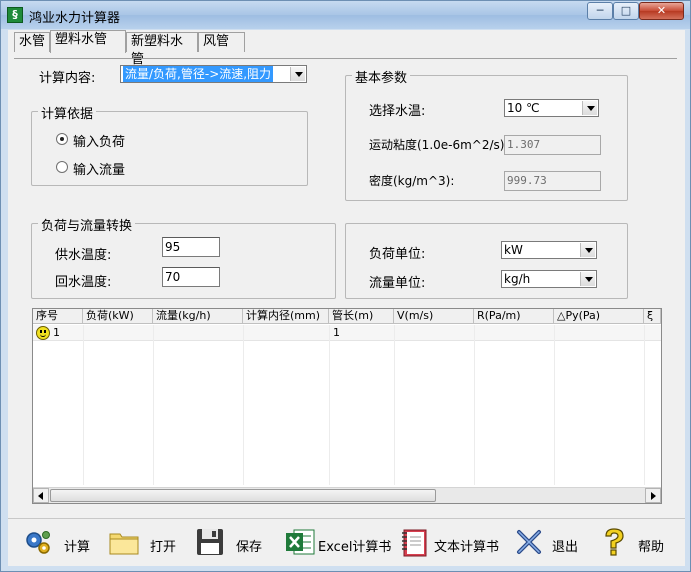 Image resolution: width=691 pixels, height=572 pixels. Describe the element at coordinates (38, 542) in the screenshot. I see `gears-icon` at that location.